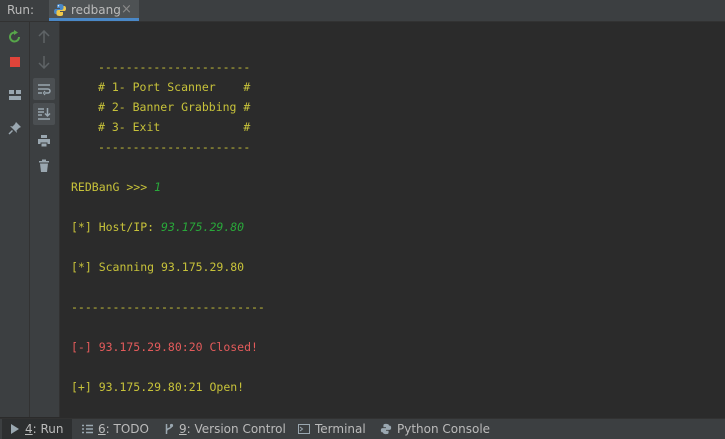  What do you see at coordinates (174, 107) in the screenshot?
I see `menu-item-banner-grabbing: # 2- Banner Grabbing #` at bounding box center [174, 107].